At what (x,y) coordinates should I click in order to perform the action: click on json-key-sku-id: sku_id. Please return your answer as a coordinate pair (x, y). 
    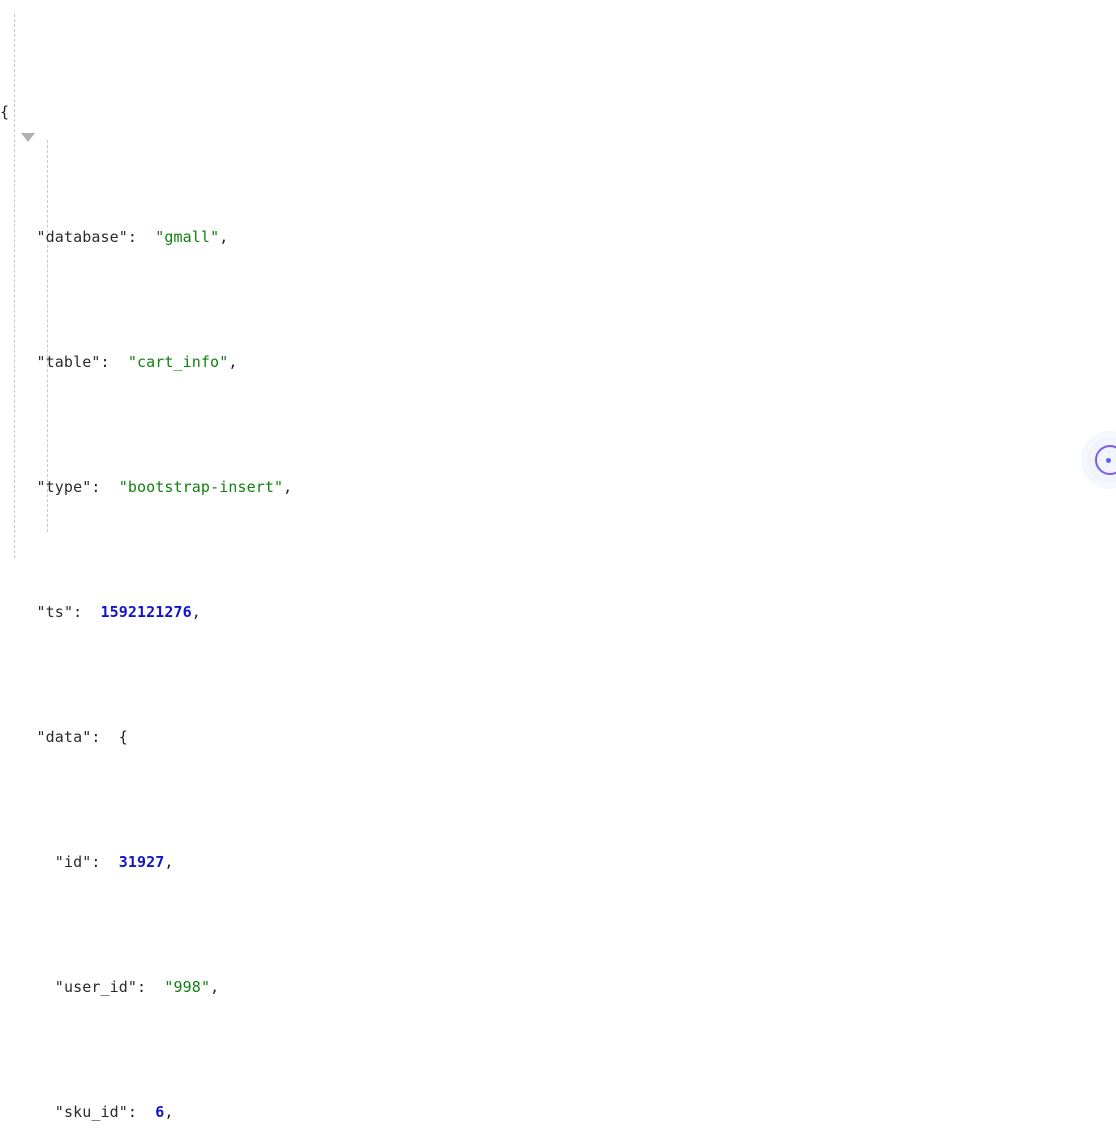
    Looking at the image, I should click on (91, 1112).